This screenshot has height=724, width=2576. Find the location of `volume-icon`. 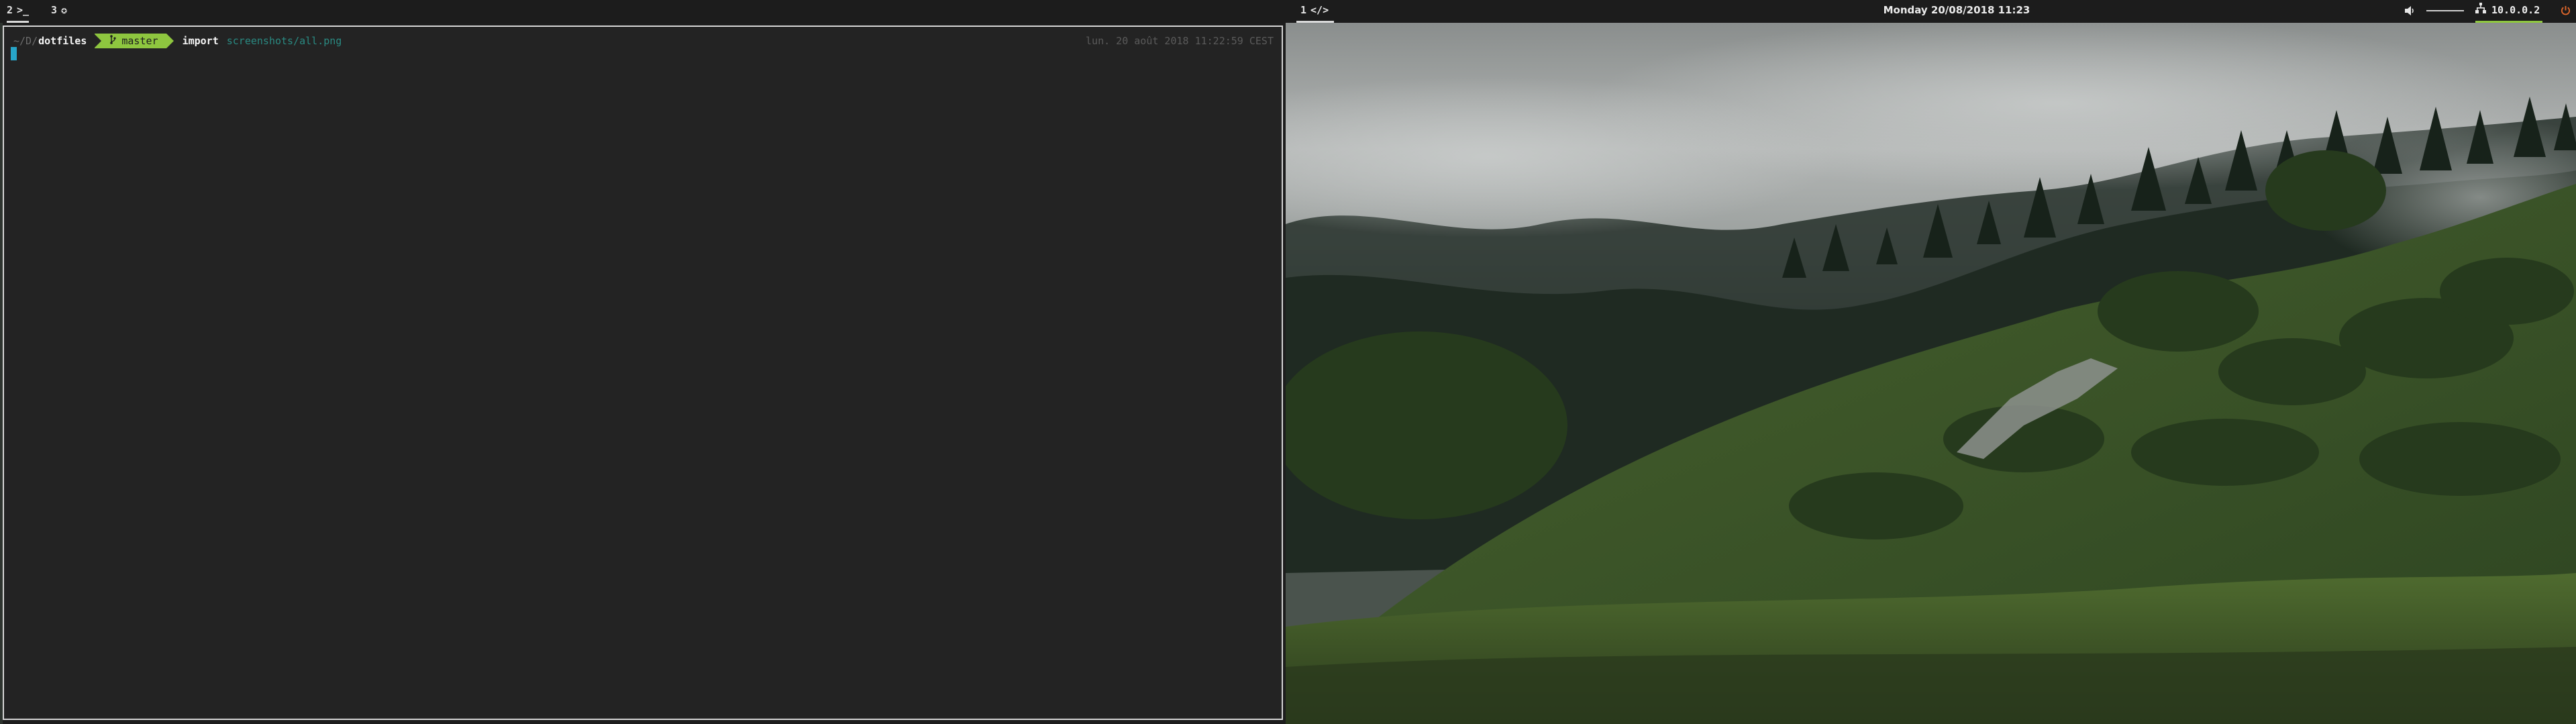

volume-icon is located at coordinates (2411, 10).